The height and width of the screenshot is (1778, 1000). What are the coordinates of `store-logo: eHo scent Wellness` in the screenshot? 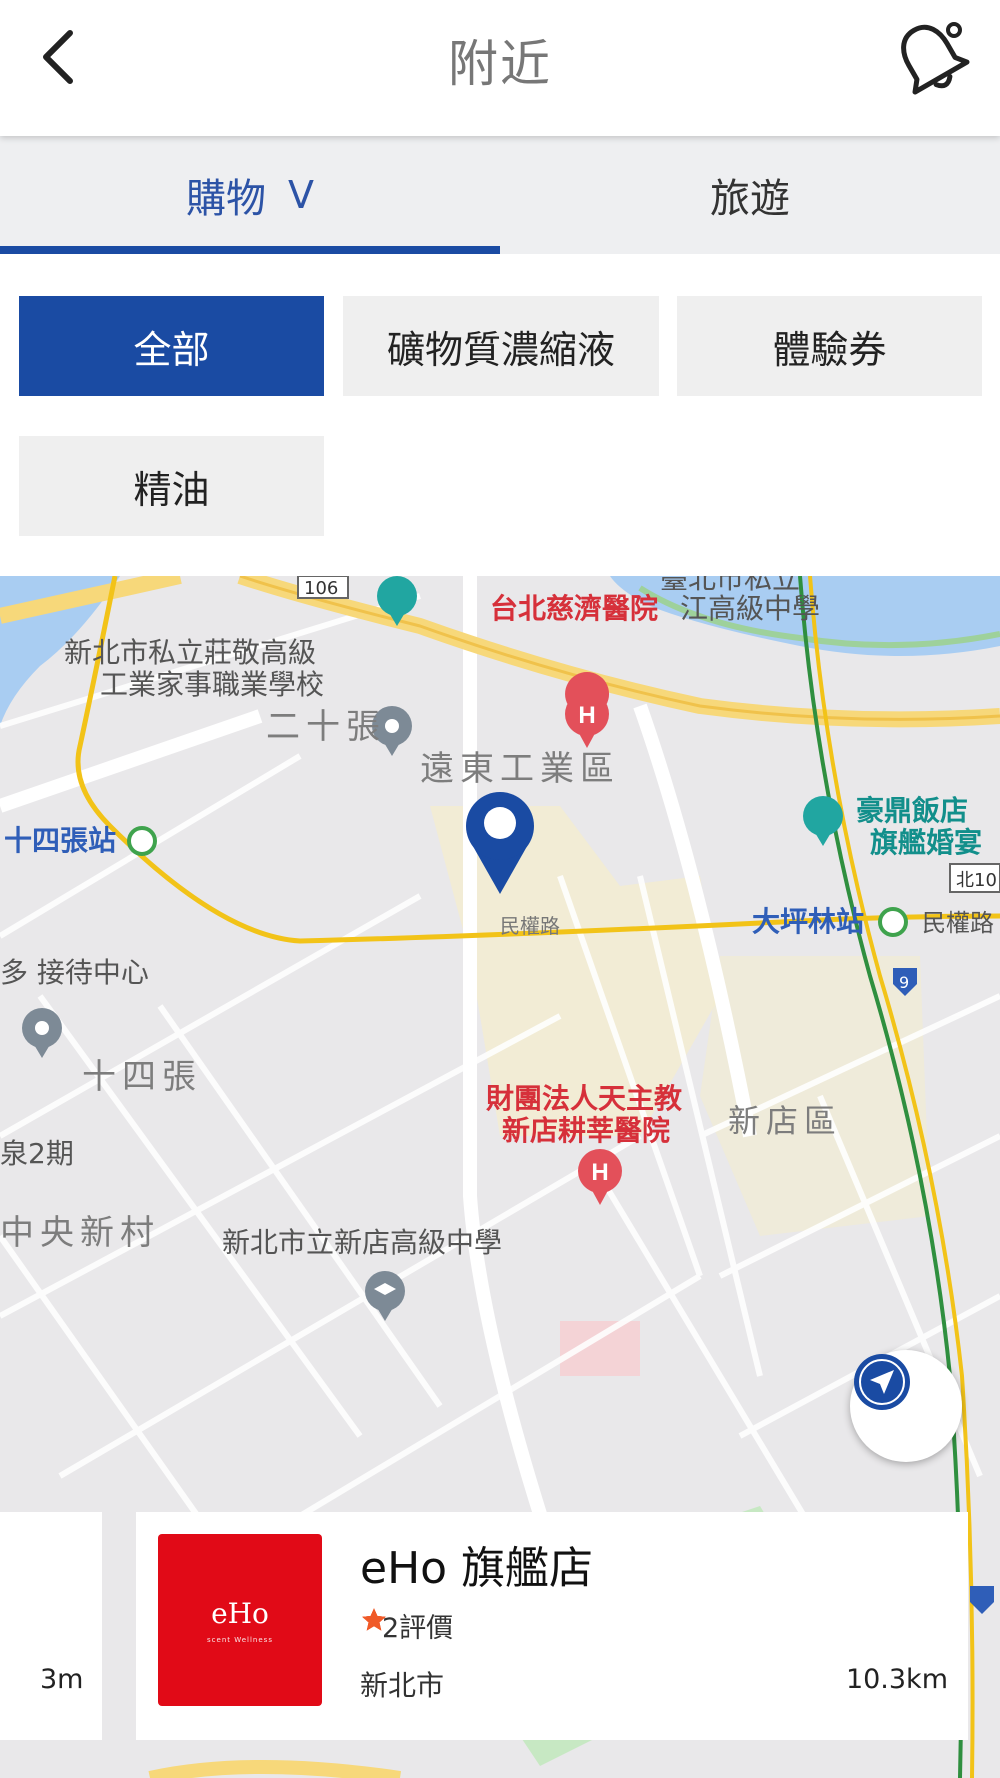 It's located at (240, 1620).